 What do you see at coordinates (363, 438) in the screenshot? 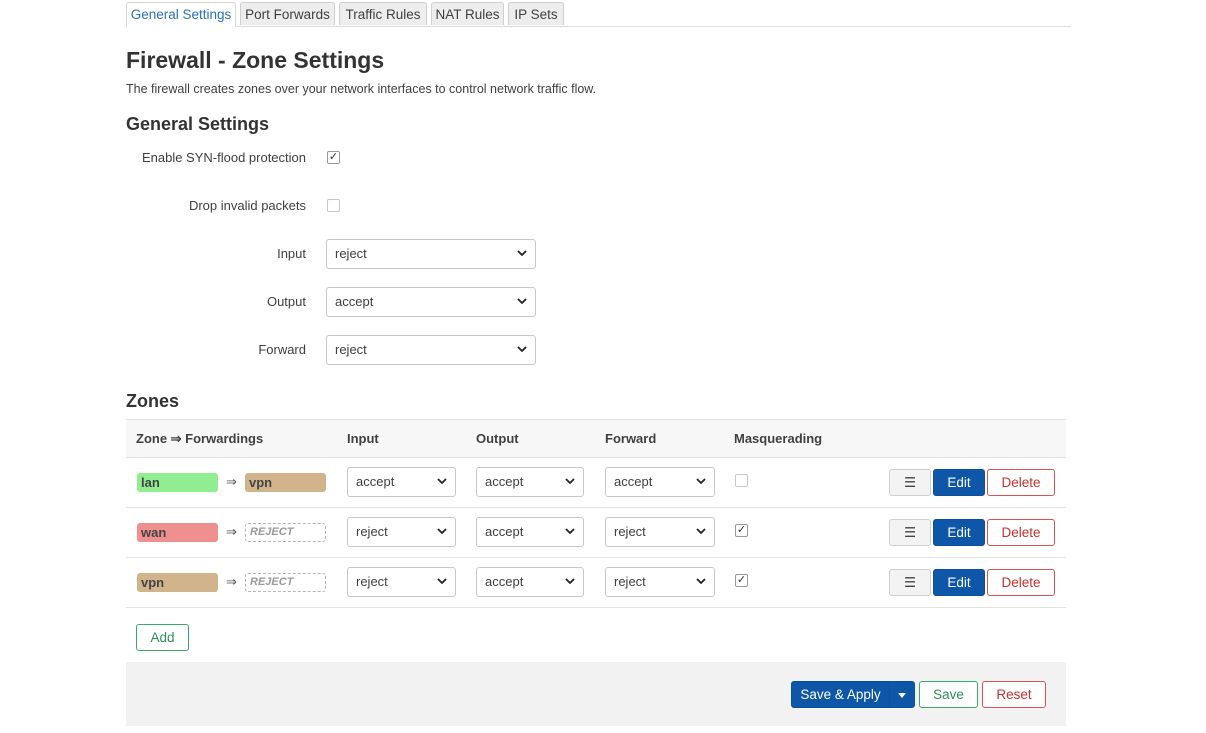
I see `column-input: Input` at bounding box center [363, 438].